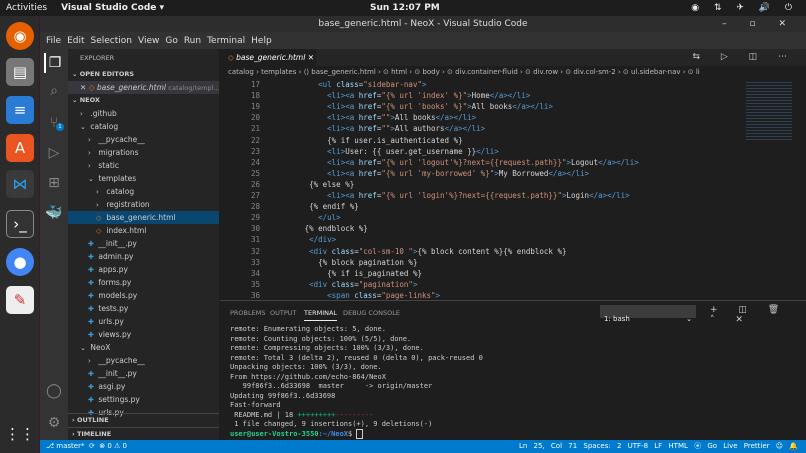  I want to click on account-icon: ◯, so click(54, 391).